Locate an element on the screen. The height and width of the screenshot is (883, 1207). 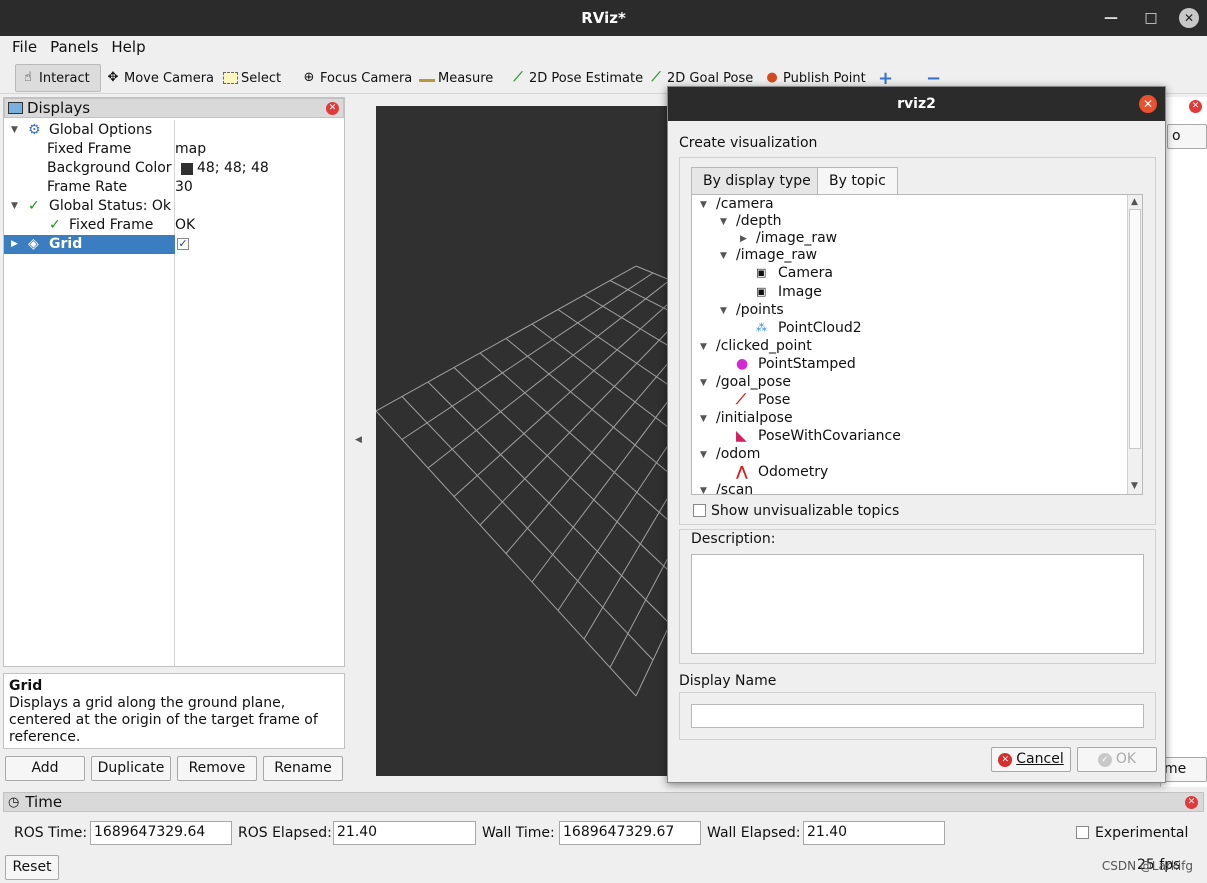
wall-elapsed-label: Wall Elapsed: is located at coordinates (754, 833).